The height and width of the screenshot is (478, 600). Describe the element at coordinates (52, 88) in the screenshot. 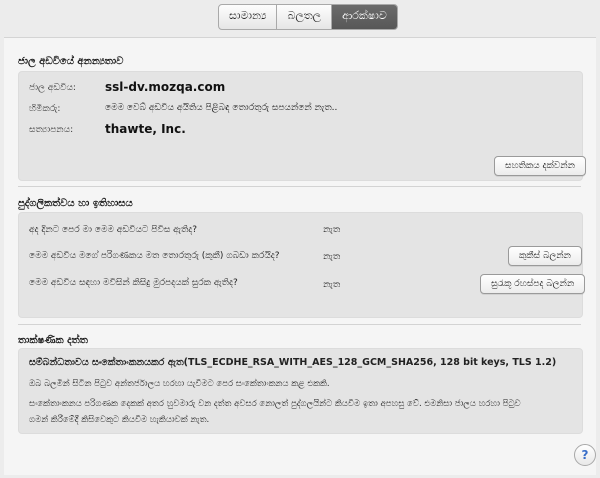

I see `website-label: ජාල අඩවිය:` at that location.